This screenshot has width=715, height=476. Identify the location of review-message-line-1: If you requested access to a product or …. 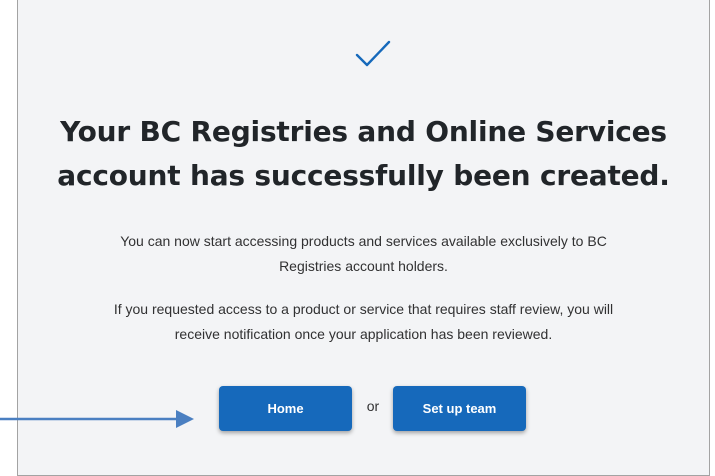
(363, 309).